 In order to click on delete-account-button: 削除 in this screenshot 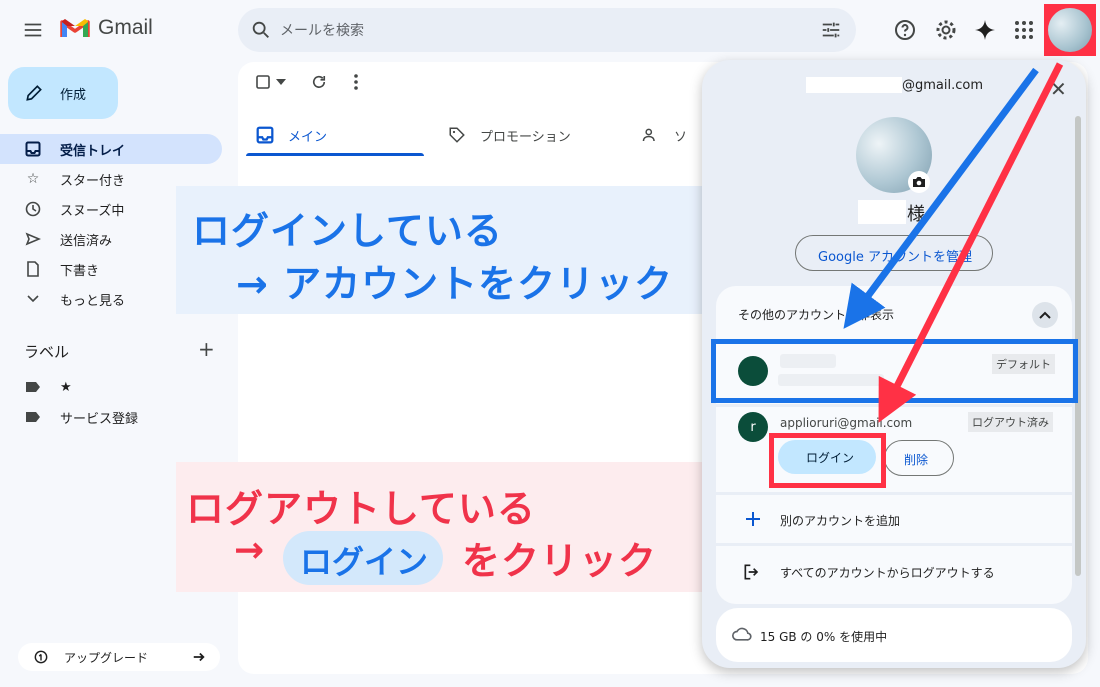, I will do `click(919, 458)`.